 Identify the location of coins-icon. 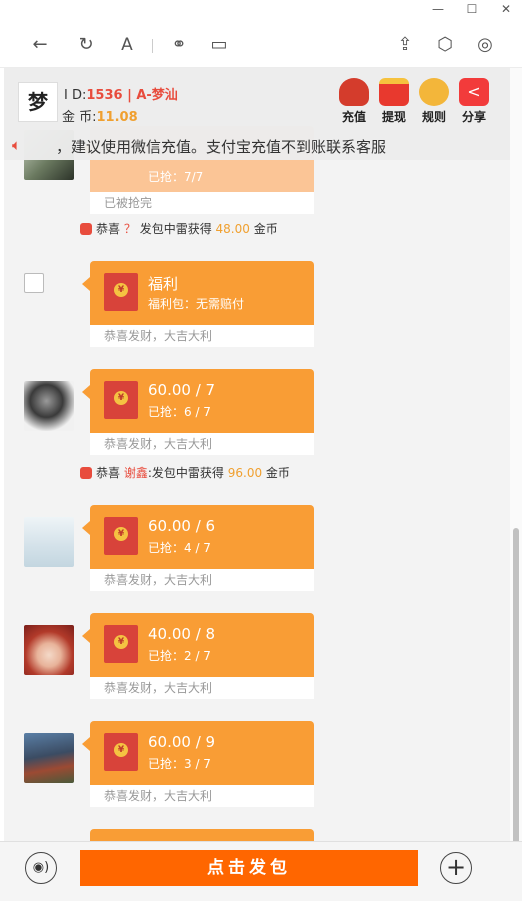
(434, 92).